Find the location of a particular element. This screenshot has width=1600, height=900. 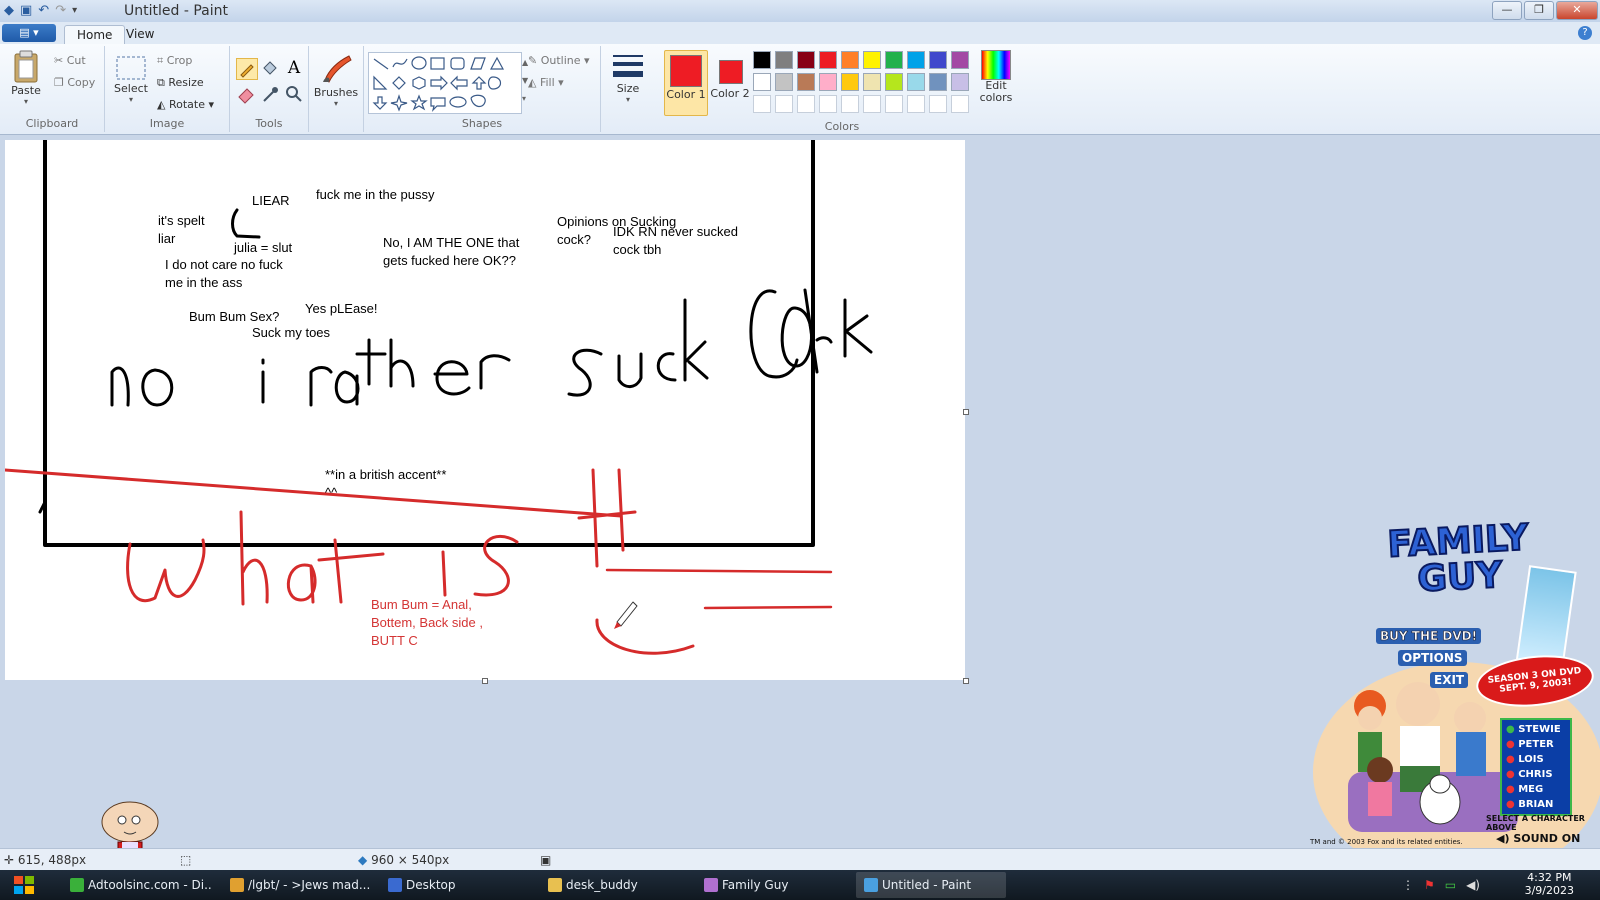

taskbar-item-family-guy: Family Guy is located at coordinates (771, 885).